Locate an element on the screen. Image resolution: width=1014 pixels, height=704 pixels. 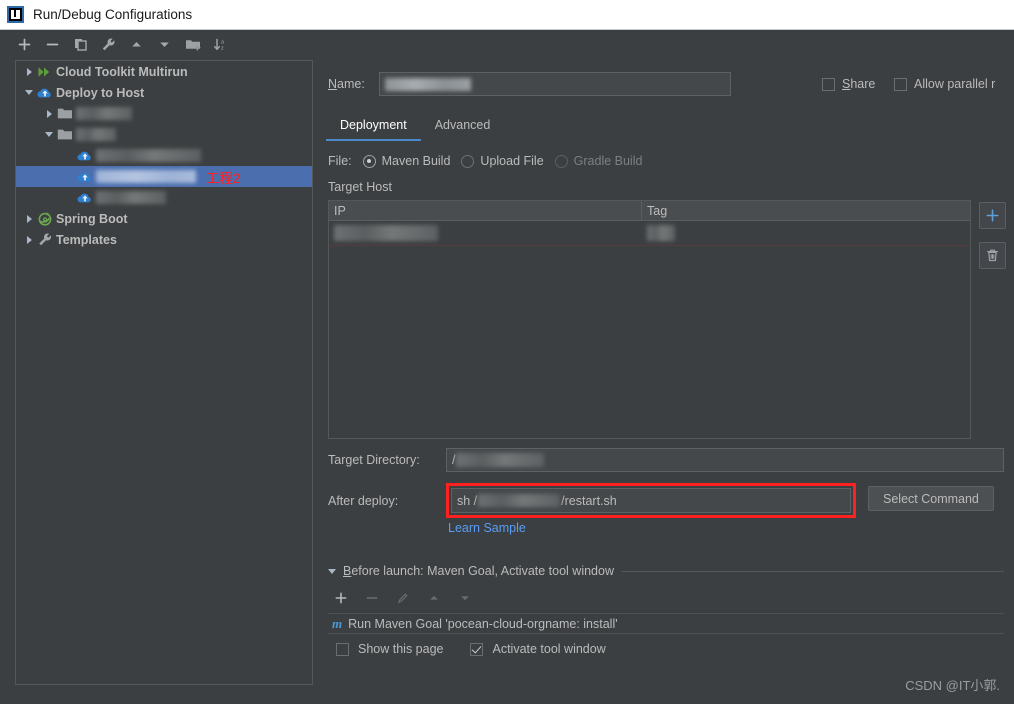
tree-item: 工程2 is located at coordinates (164, 176).